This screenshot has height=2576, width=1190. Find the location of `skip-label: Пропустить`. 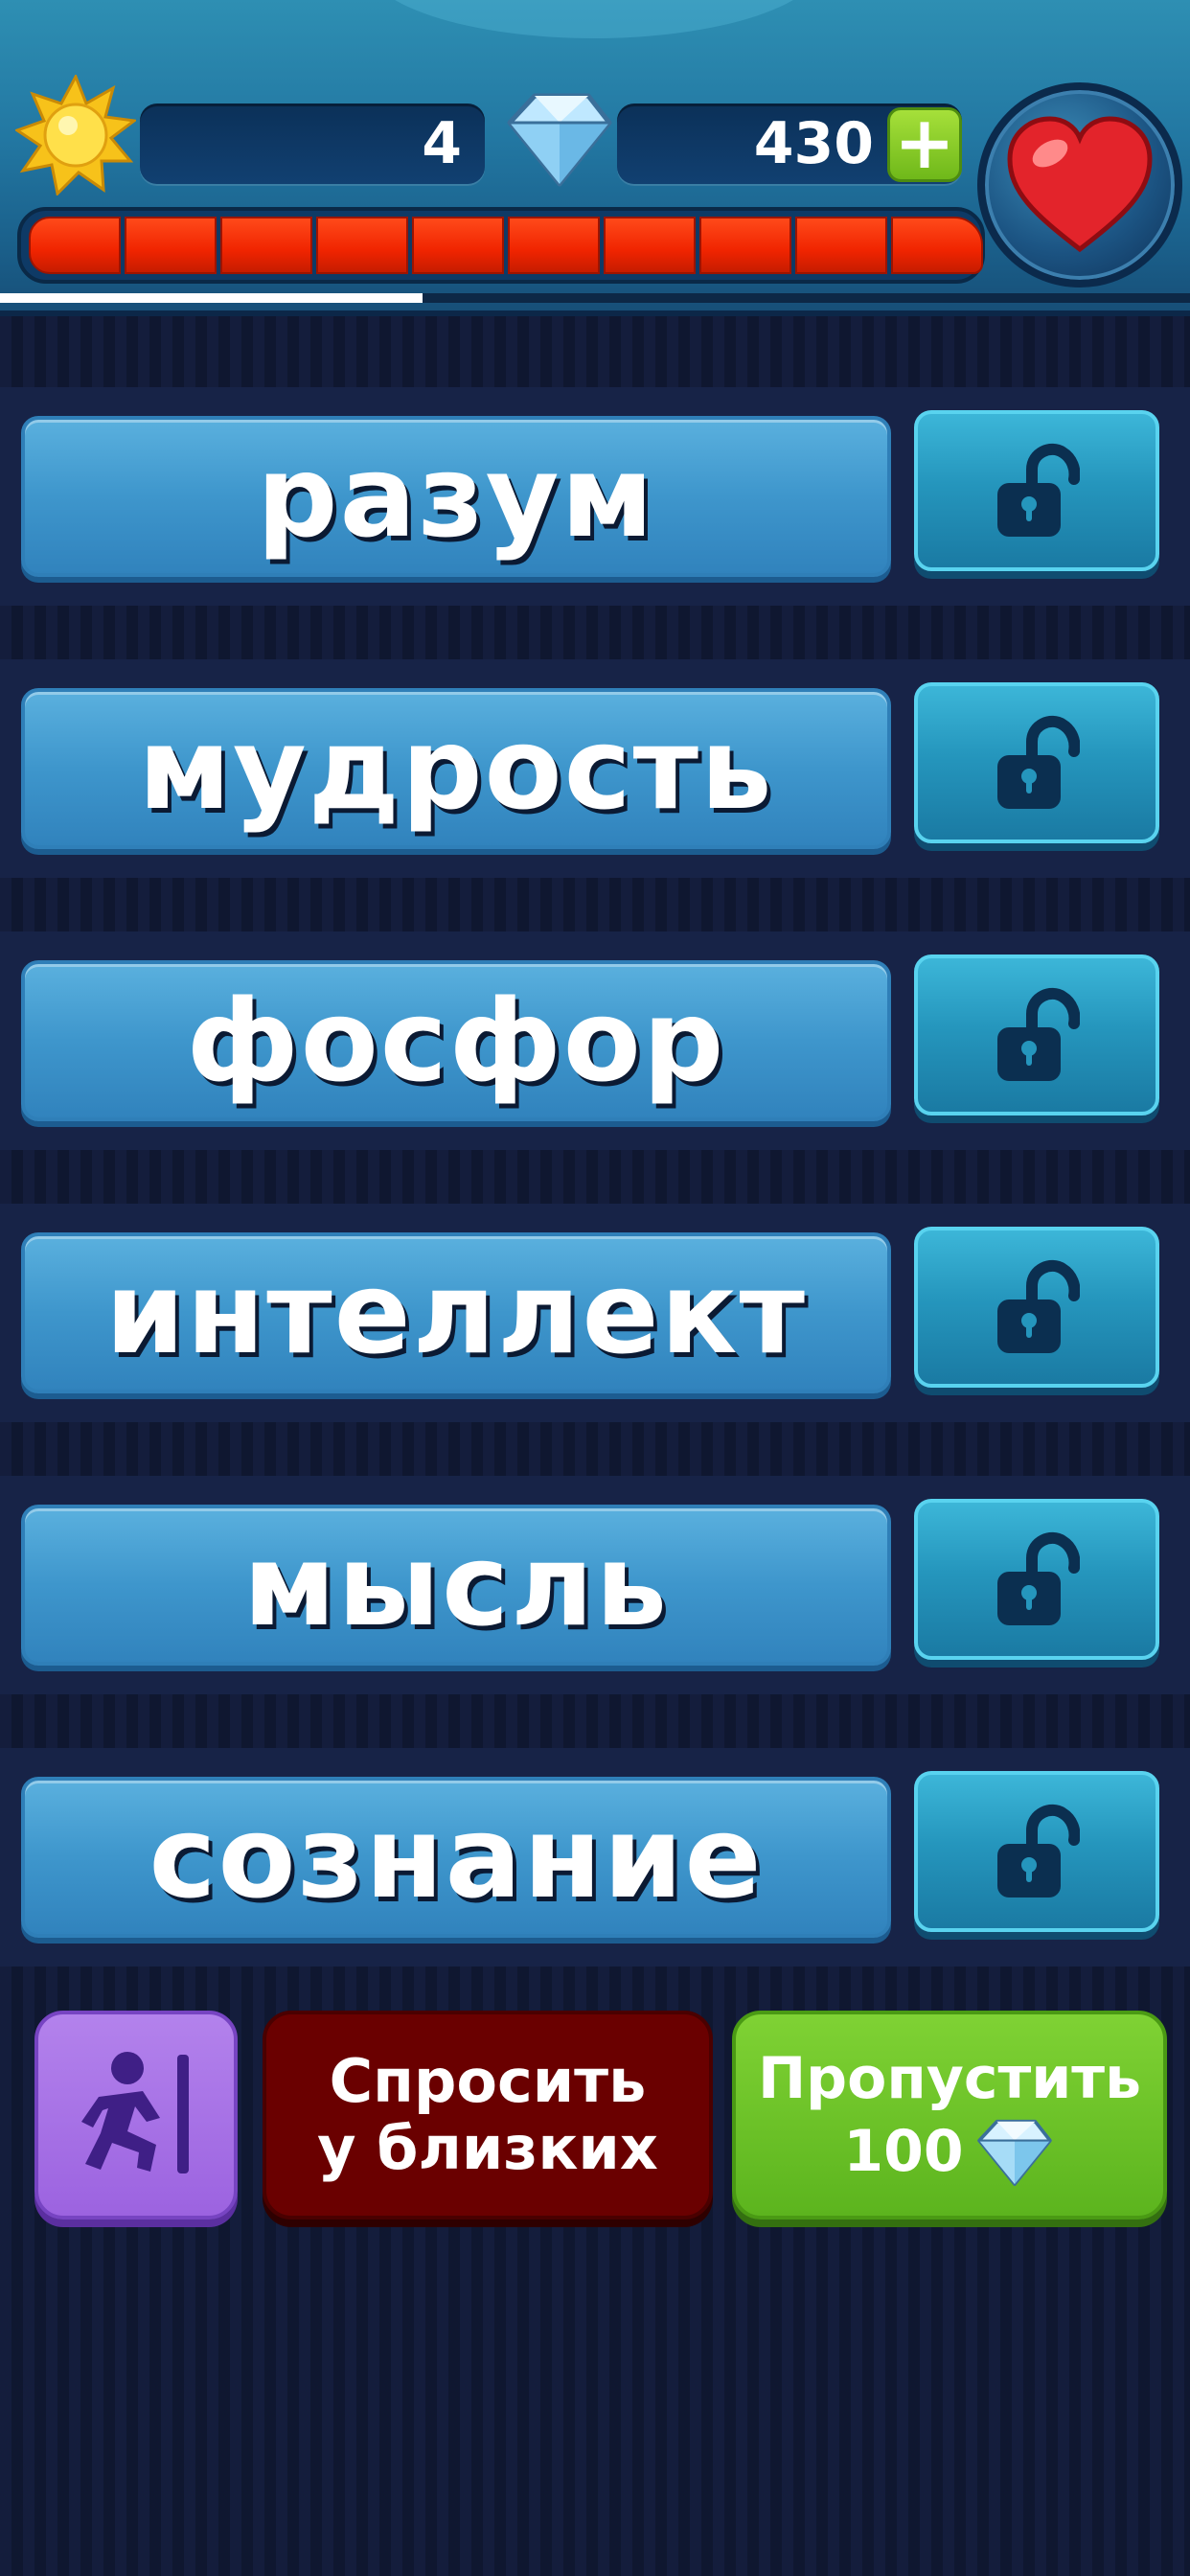

skip-label: Пропустить is located at coordinates (950, 2078).